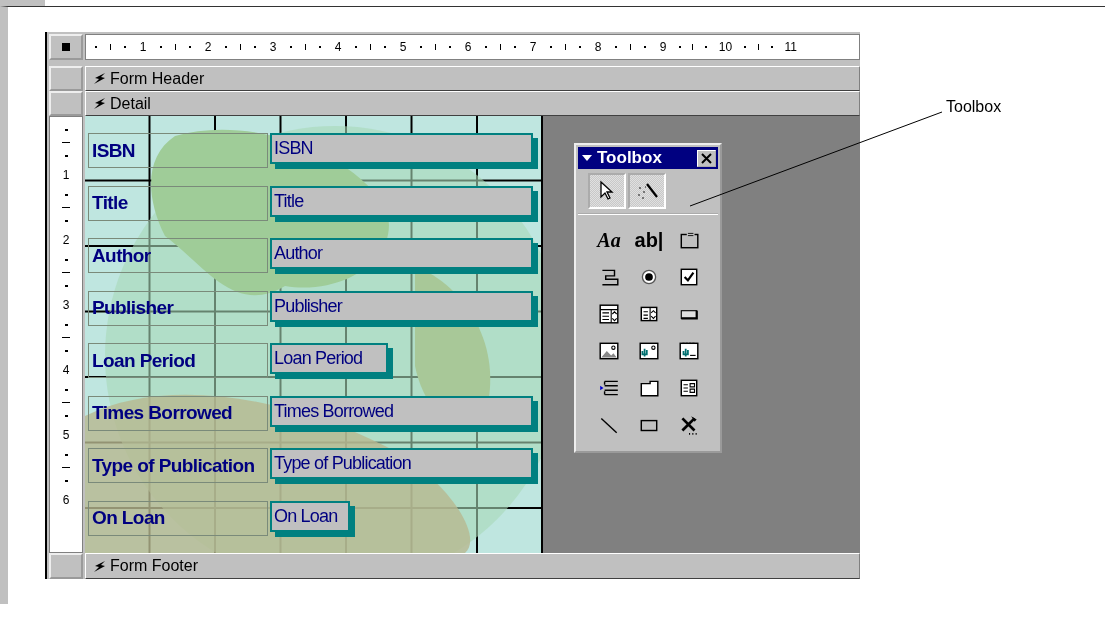 The width and height of the screenshot is (1105, 623). I want to click on wizard-toggle-button, so click(647, 191).